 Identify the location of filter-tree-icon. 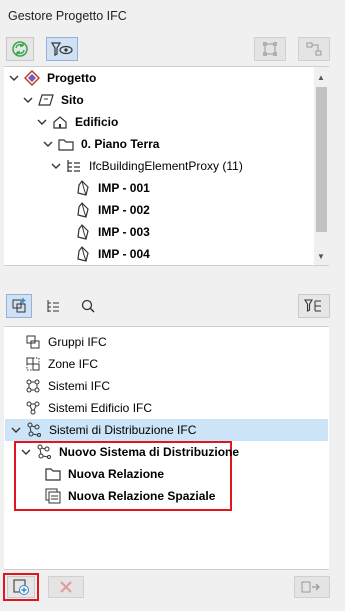
(312, 305).